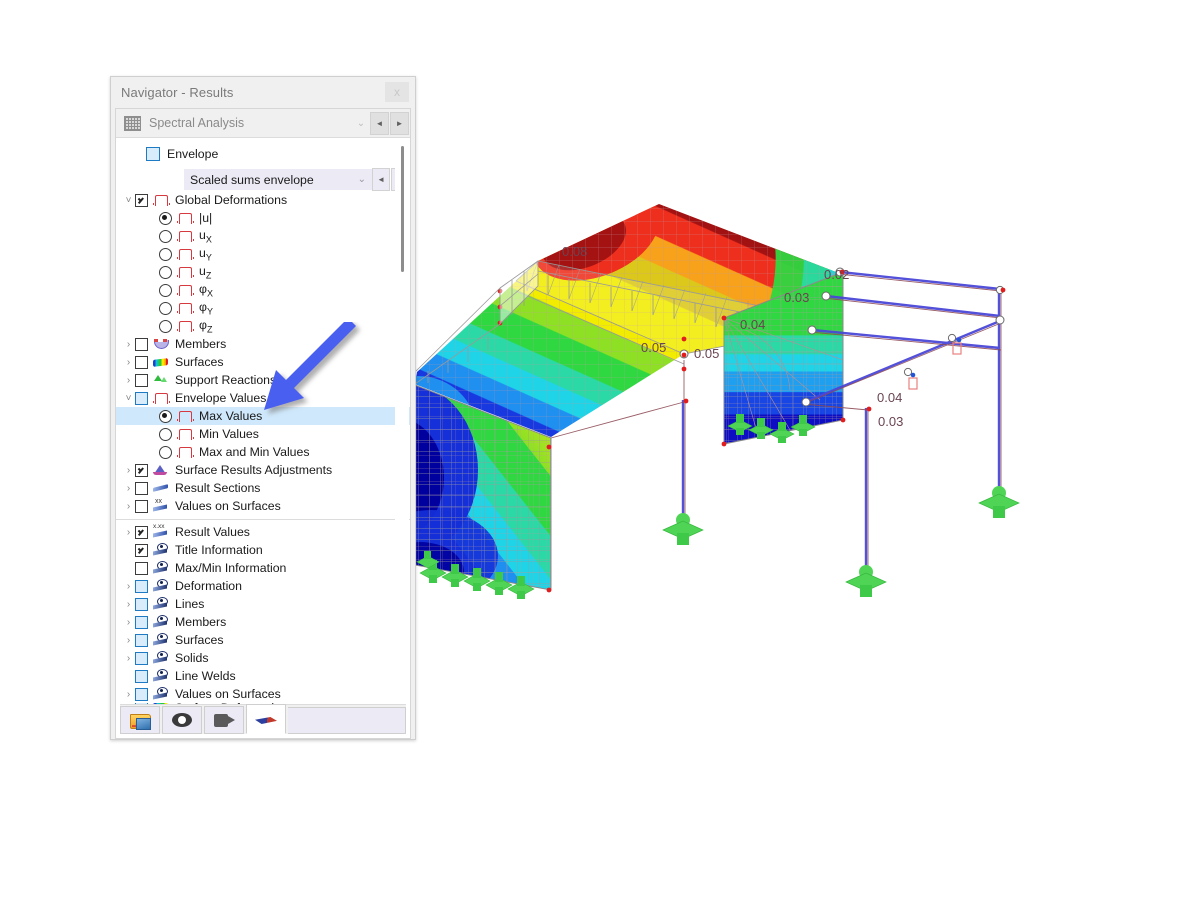 This screenshot has height=900, width=1200. I want to click on tree-item-surfaces: › Surfaces, so click(263, 640).